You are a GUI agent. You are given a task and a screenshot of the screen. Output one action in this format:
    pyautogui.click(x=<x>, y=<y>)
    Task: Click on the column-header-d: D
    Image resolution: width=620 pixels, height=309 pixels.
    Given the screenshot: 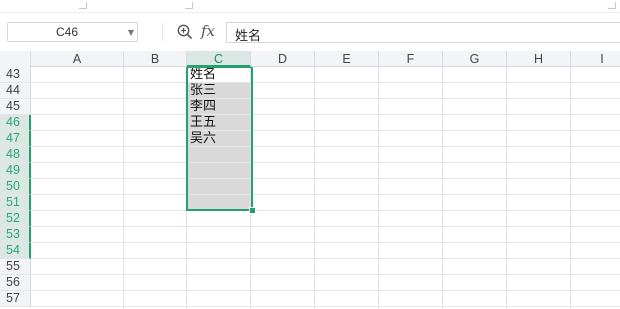 What is the action you would take?
    pyautogui.click(x=283, y=59)
    